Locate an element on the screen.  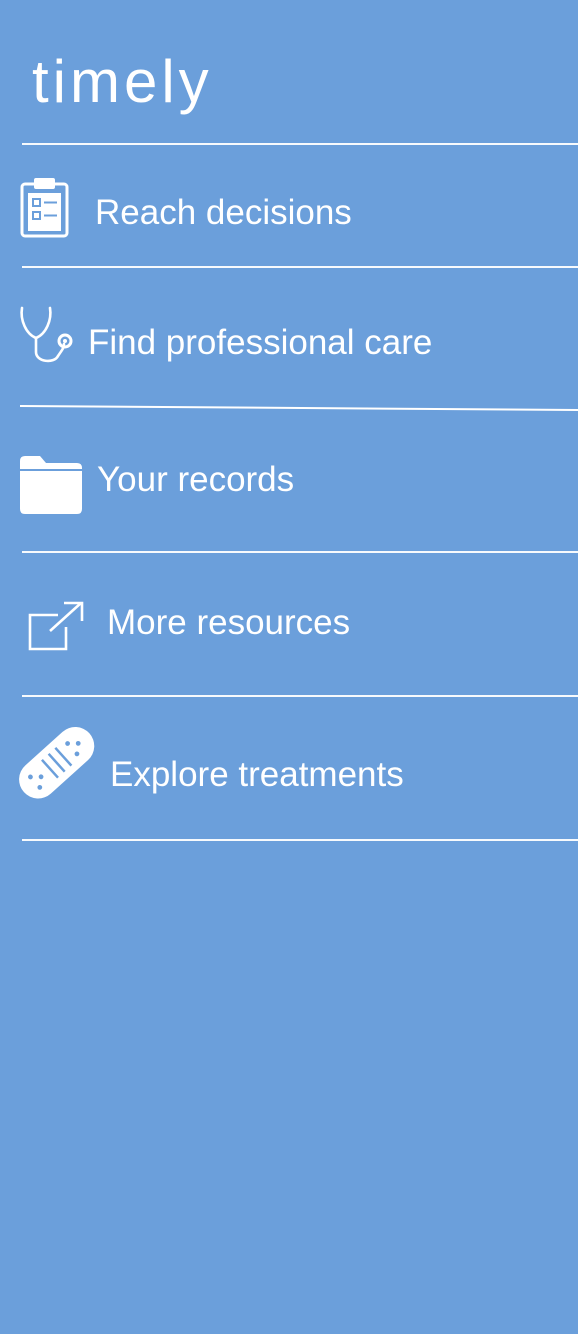
menu-item-your-records: Your records is located at coordinates (289, 480).